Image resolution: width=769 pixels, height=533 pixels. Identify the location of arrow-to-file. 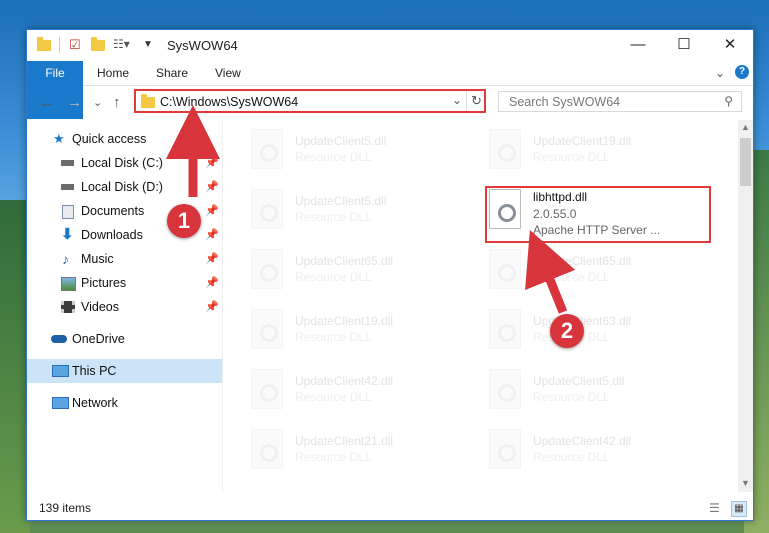
(550, 271).